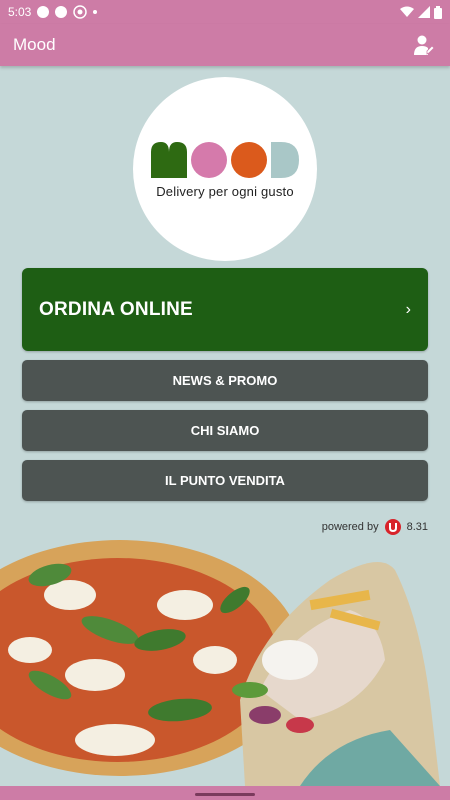 The width and height of the screenshot is (450, 800). I want to click on status-bar: 5:03, so click(225, 12).